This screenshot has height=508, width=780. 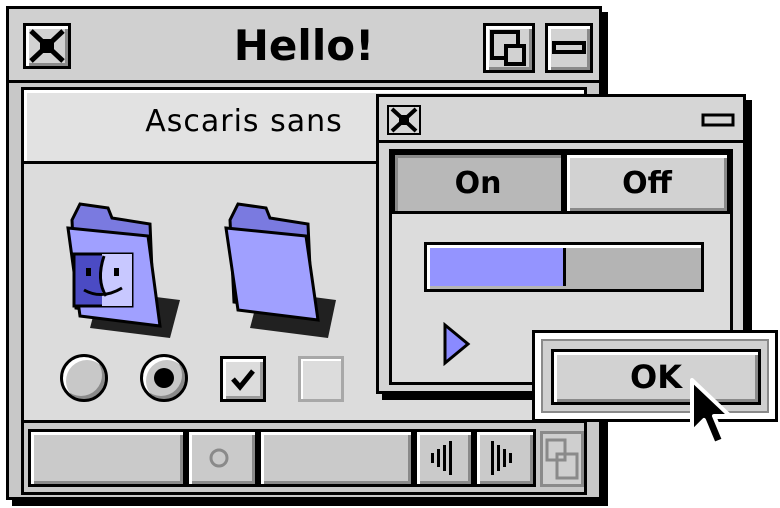 What do you see at coordinates (336, 458) in the screenshot?
I see `bottom-segment-right` at bounding box center [336, 458].